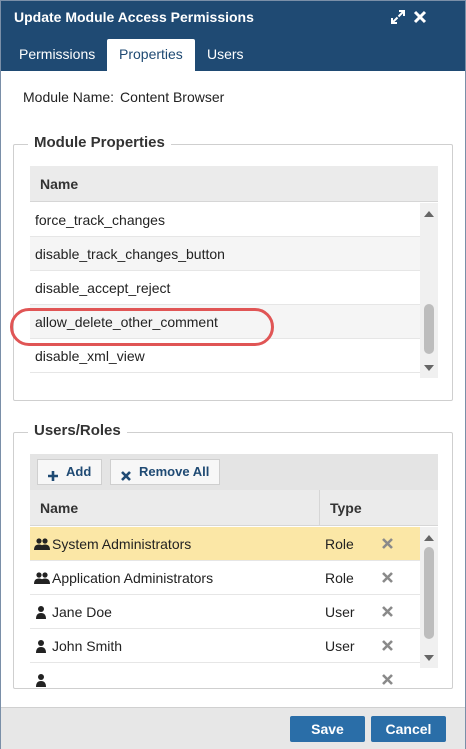  Describe the element at coordinates (134, 17) in the screenshot. I see `dialog-title: Update Module Access Permissions` at that location.